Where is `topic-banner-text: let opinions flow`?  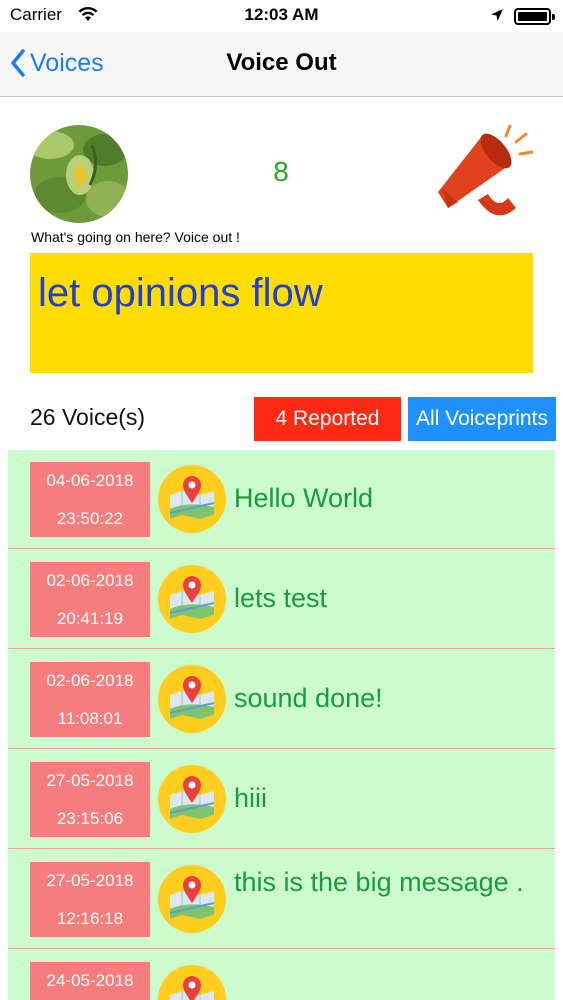 topic-banner-text: let opinions flow is located at coordinates (180, 293).